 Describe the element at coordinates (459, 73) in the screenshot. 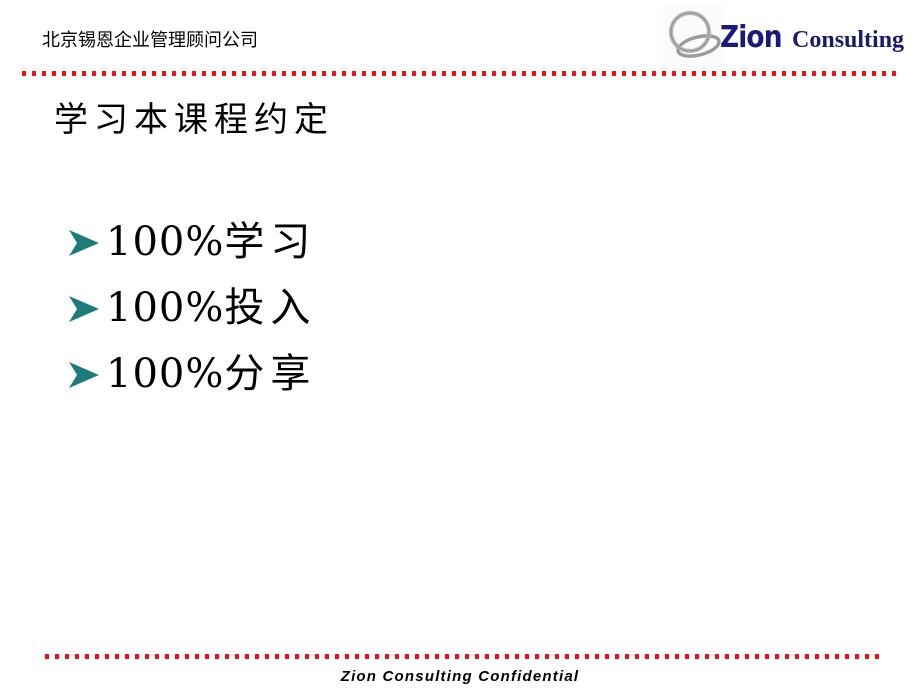

I see `header-divider` at that location.